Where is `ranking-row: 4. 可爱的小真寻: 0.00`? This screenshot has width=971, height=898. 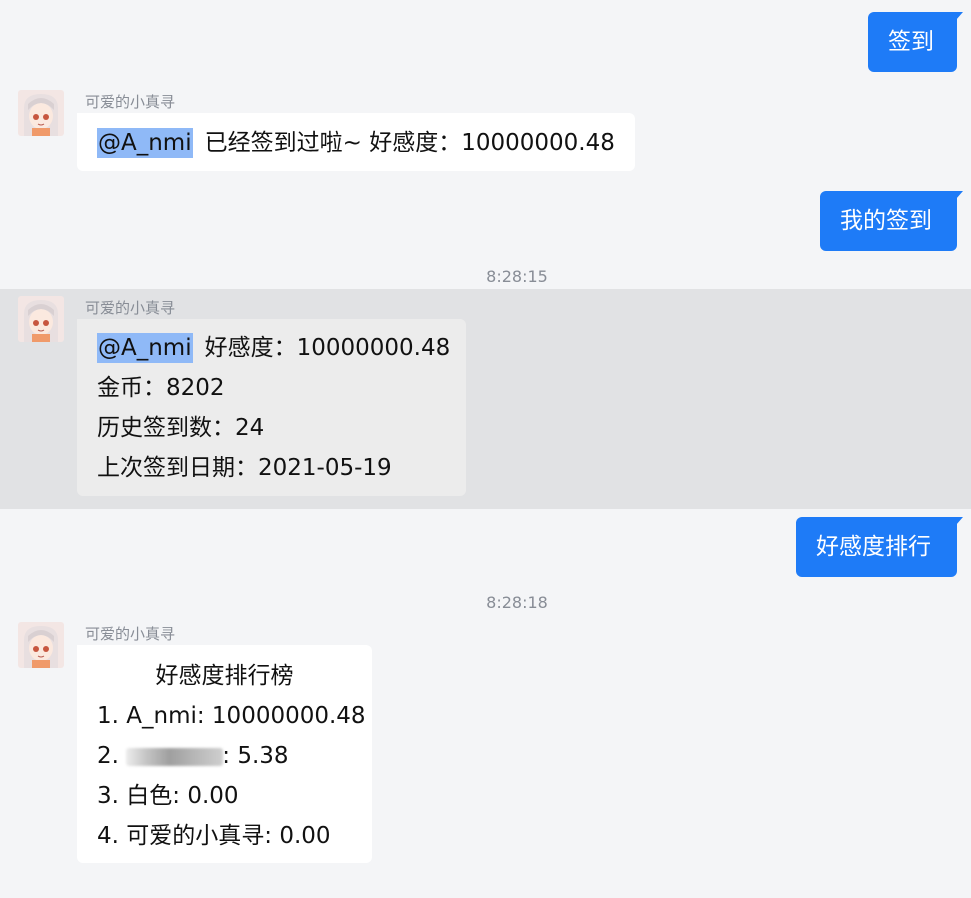
ranking-row: 4. 可爱的小真寻: 0.00 is located at coordinates (214, 836).